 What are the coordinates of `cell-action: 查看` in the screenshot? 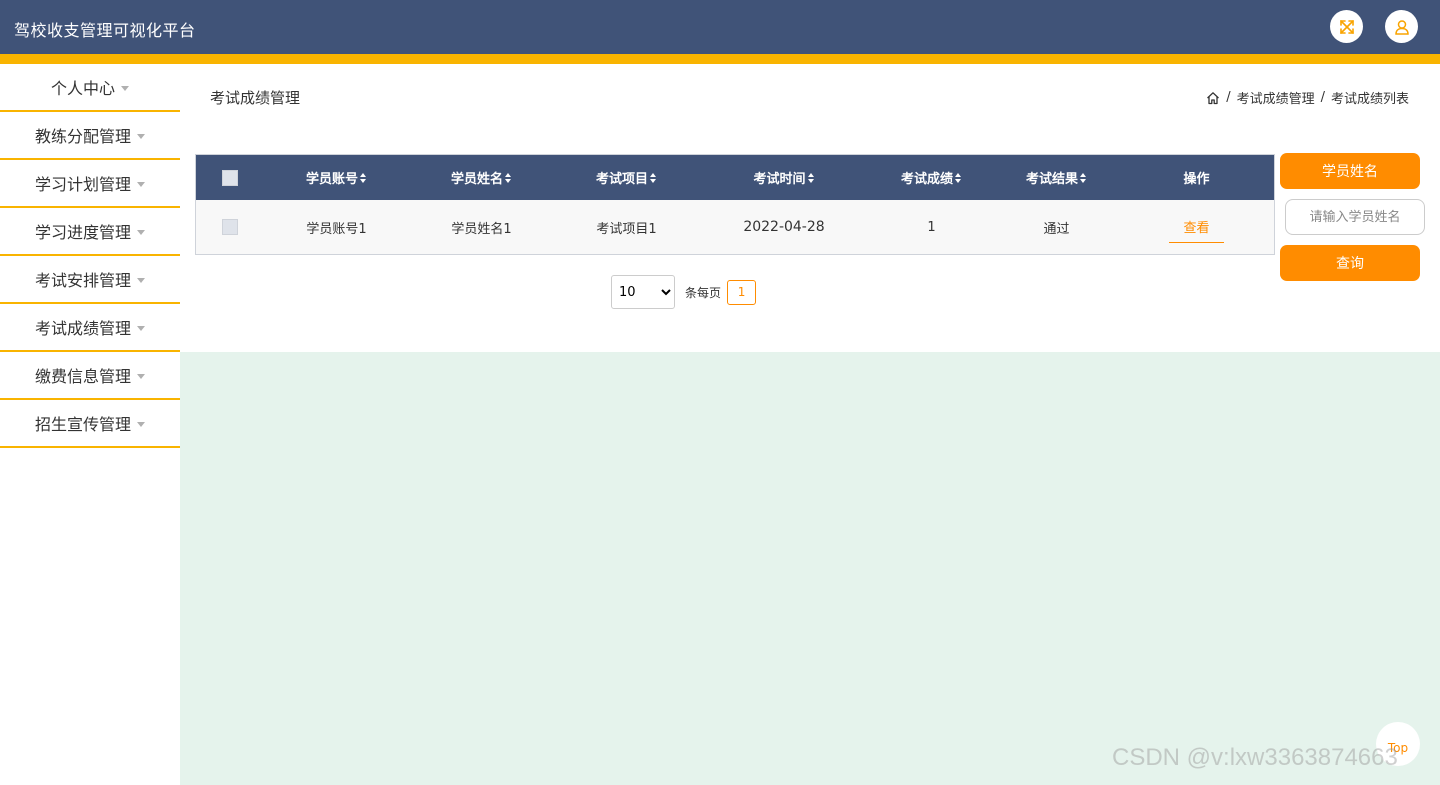 It's located at (1196, 227).